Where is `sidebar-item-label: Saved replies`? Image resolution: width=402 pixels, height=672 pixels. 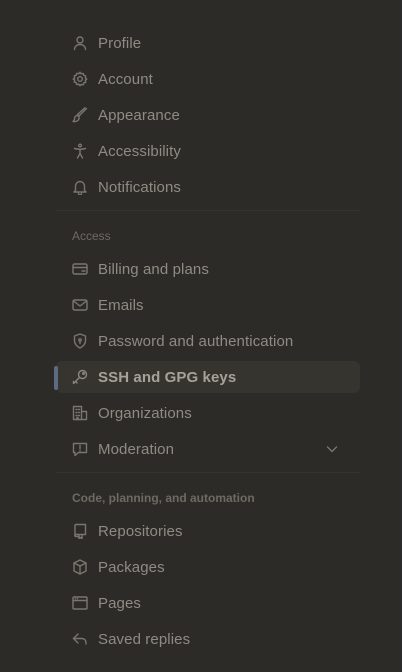 sidebar-item-label: Saved replies is located at coordinates (144, 639).